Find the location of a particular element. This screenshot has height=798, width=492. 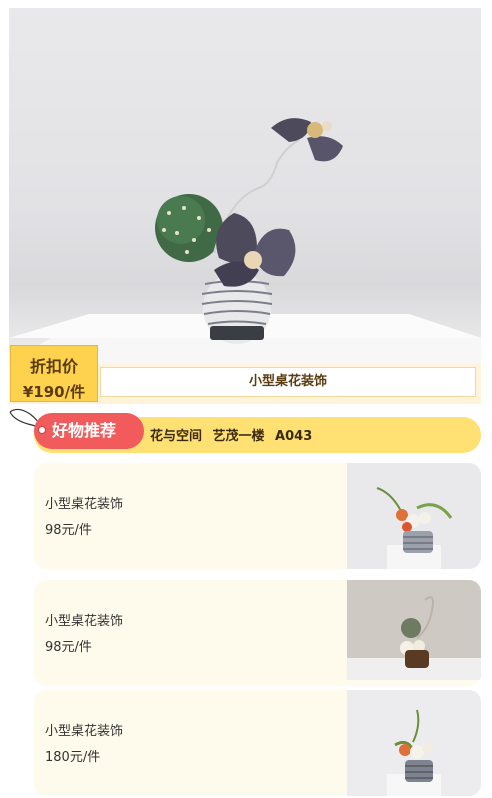

discount-price-box: 折扣价 ¥190/件 is located at coordinates (54, 373).